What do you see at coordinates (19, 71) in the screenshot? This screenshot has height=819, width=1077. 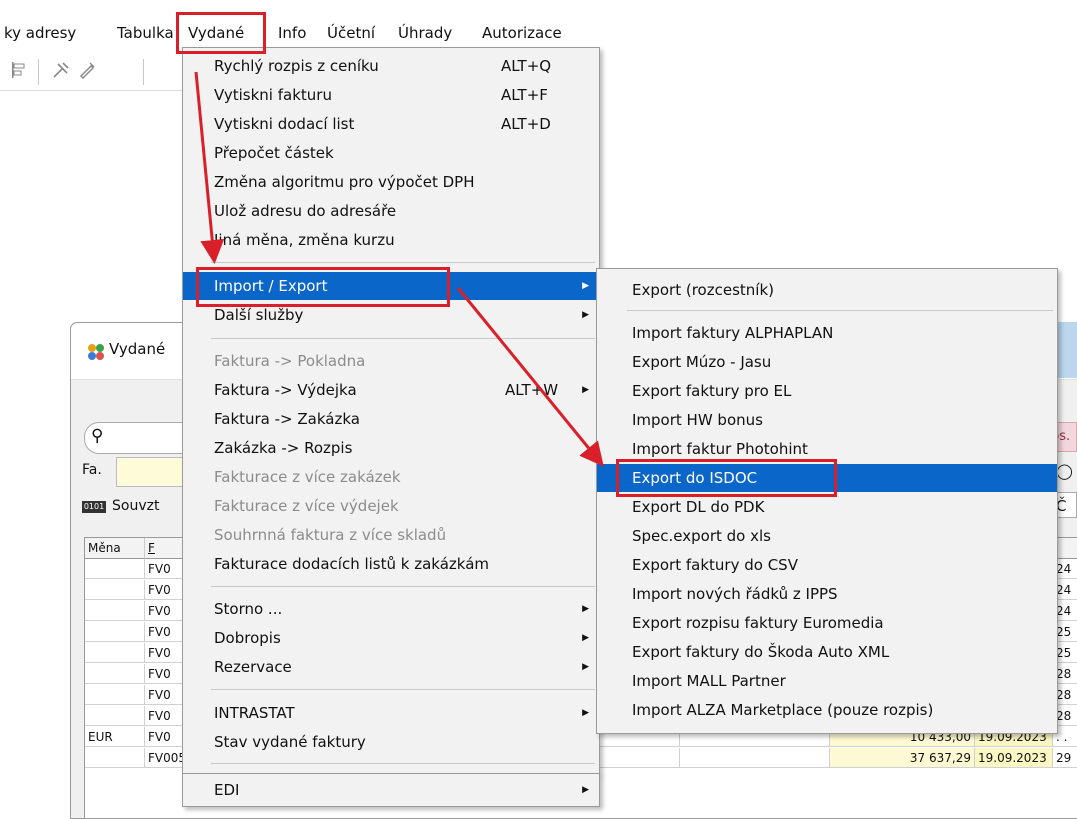 I see `align-icon` at bounding box center [19, 71].